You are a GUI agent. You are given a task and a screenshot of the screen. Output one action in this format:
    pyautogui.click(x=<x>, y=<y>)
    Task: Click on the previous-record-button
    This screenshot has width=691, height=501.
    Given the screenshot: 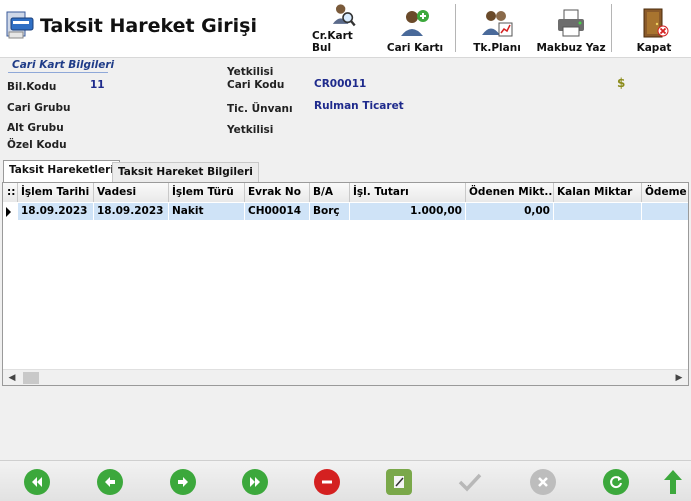 What is the action you would take?
    pyautogui.click(x=110, y=482)
    